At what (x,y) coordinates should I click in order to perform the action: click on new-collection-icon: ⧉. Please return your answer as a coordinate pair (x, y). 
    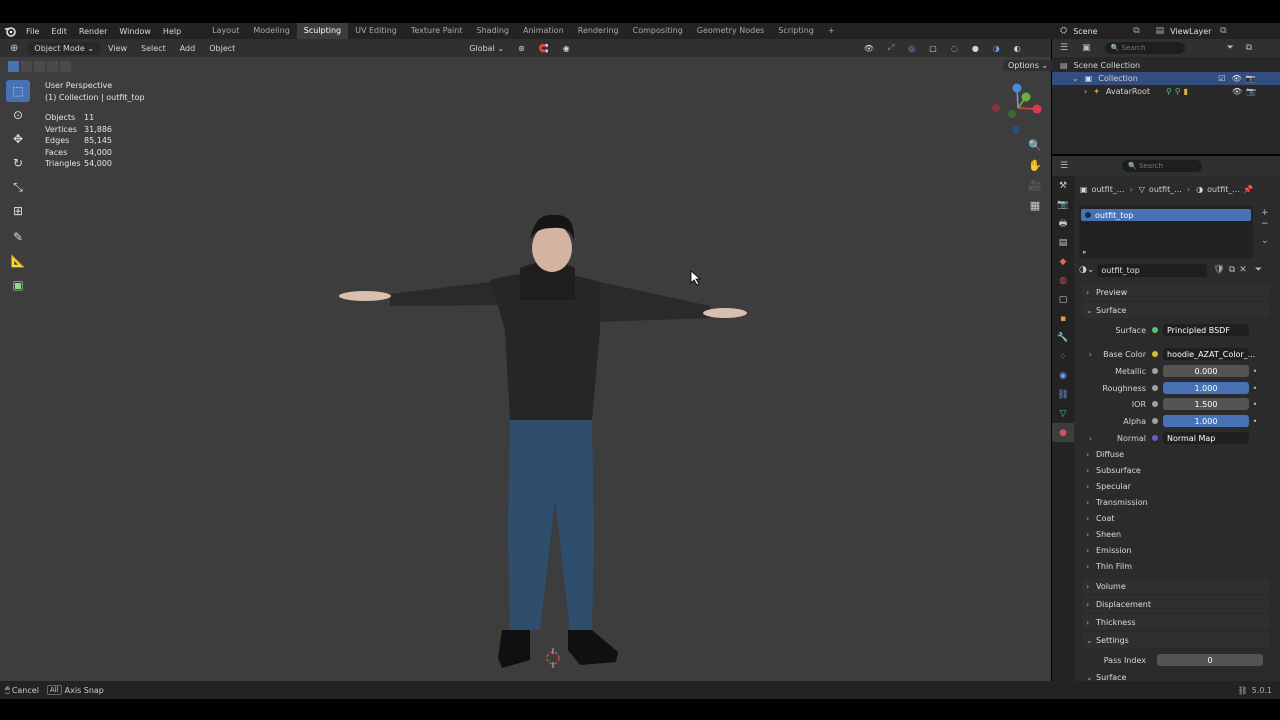
    Looking at the image, I should click on (1249, 48).